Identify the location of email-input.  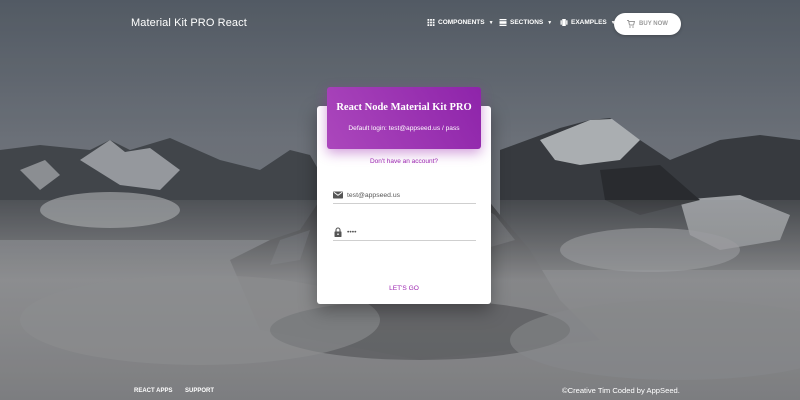
(411, 195).